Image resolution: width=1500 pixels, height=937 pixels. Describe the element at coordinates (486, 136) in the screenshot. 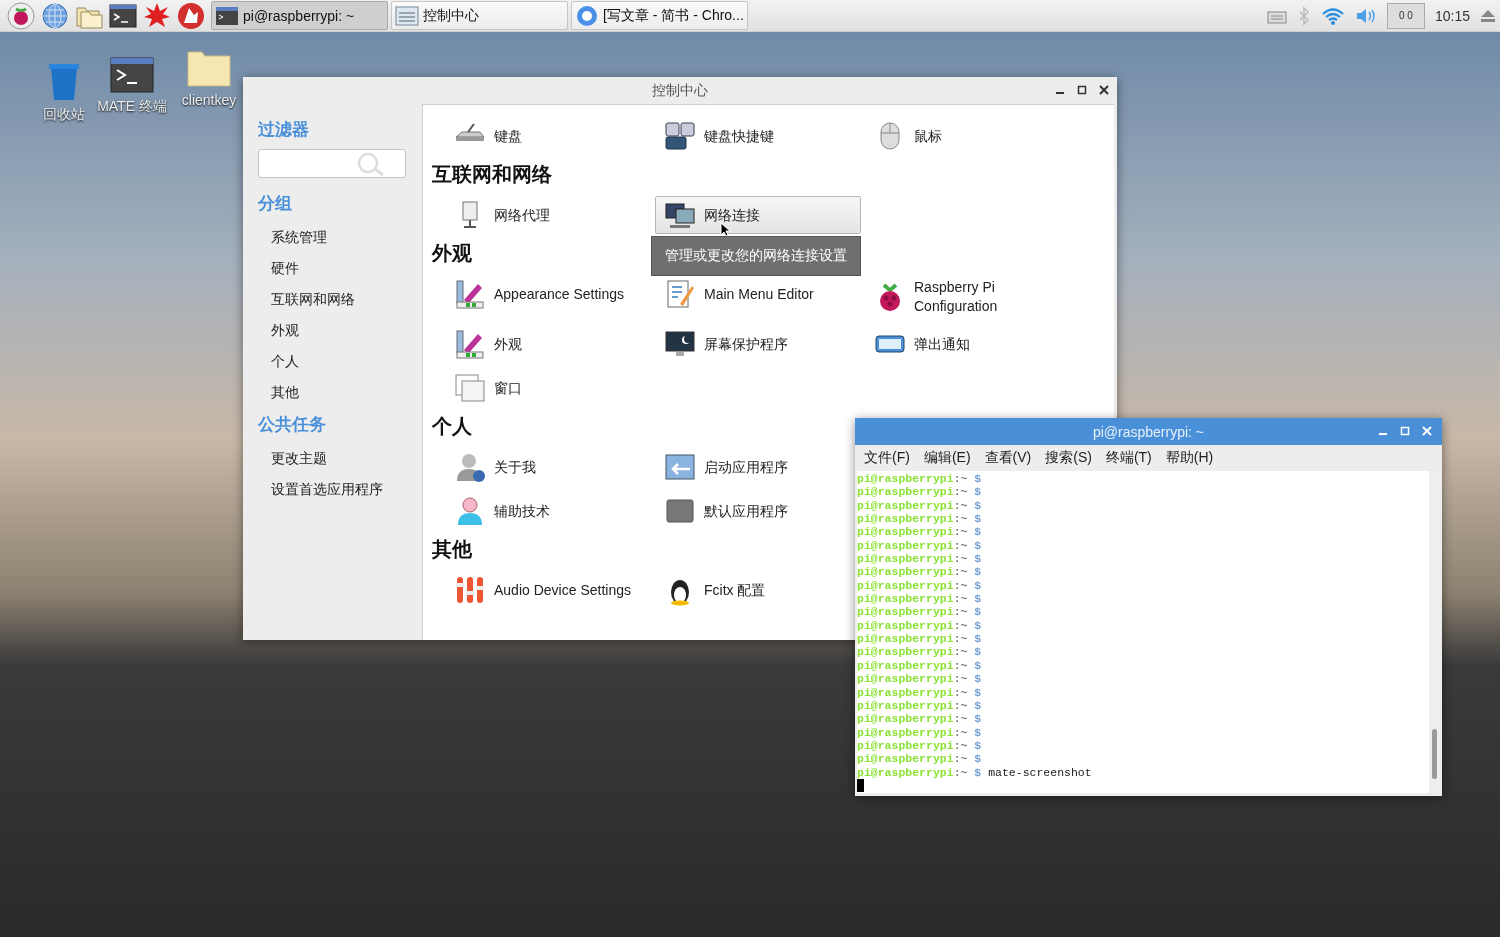

I see `control-panel-item: 键盘` at that location.